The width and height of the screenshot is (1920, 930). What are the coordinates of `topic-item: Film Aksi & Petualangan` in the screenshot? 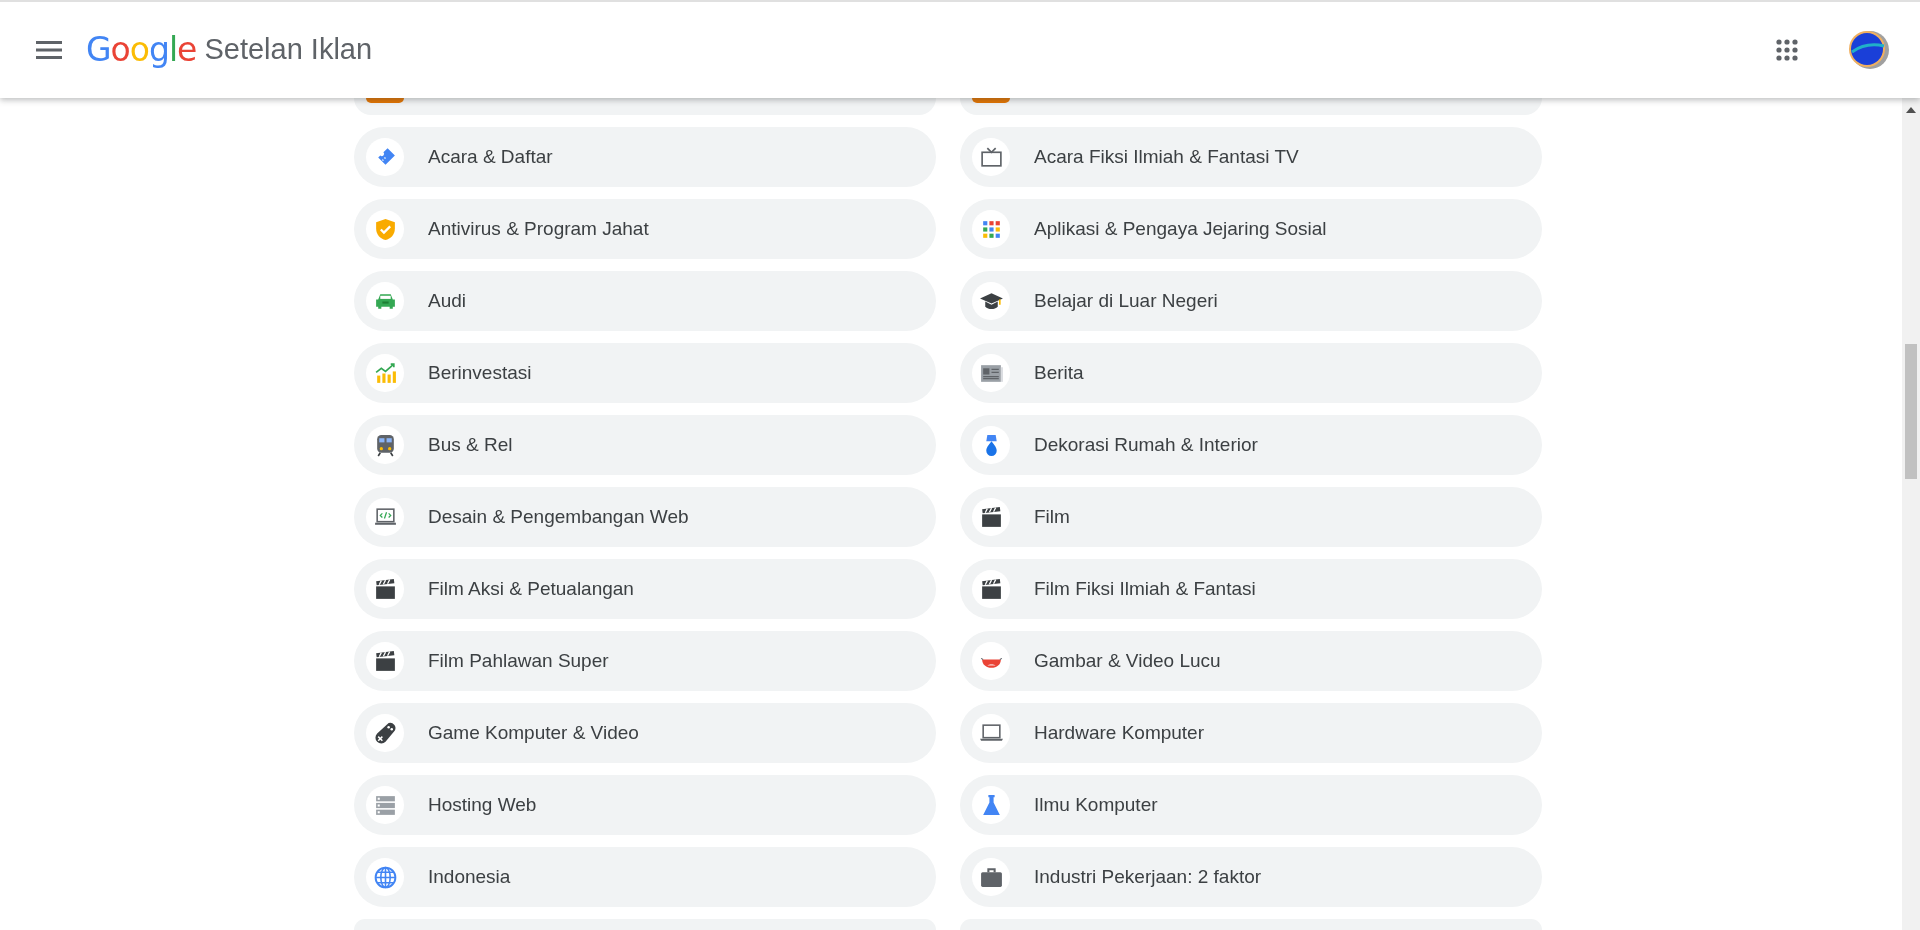 It's located at (645, 589).